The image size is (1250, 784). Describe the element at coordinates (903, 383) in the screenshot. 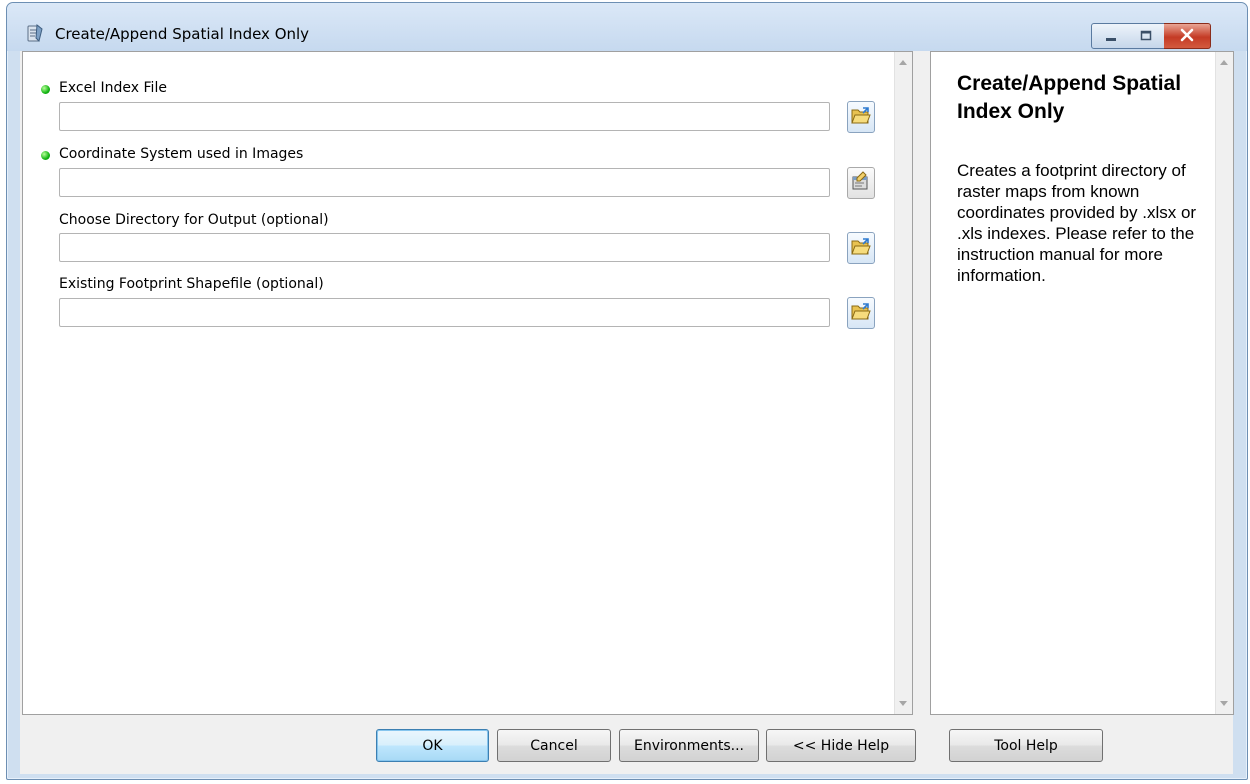

I see `parameters-scrollbar` at that location.